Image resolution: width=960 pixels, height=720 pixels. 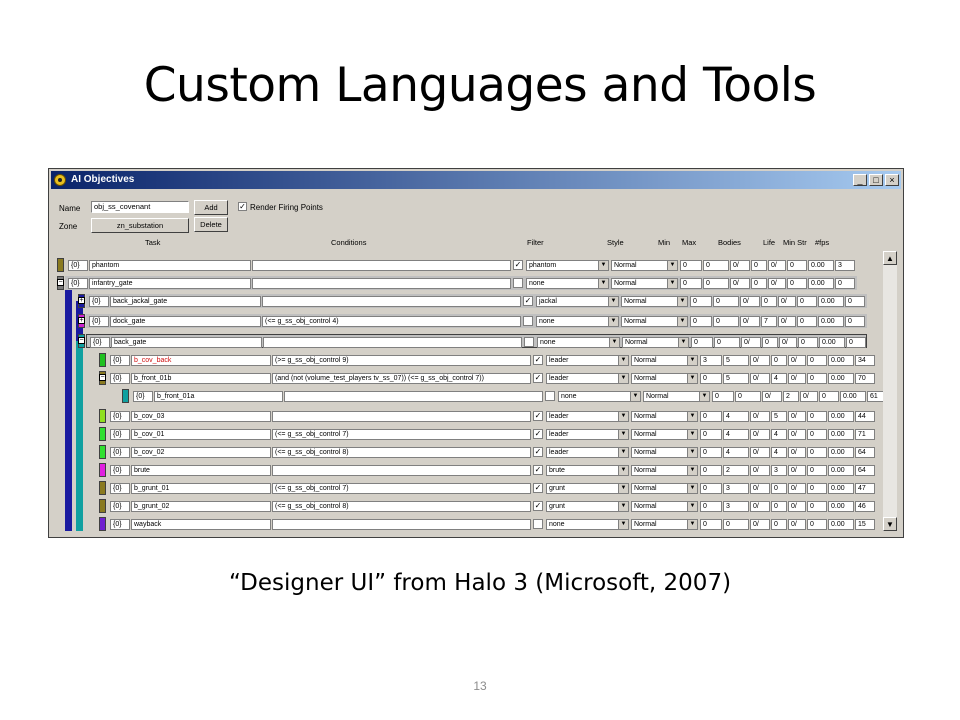 What do you see at coordinates (860, 180) in the screenshot?
I see `minimize-icon: _` at bounding box center [860, 180].